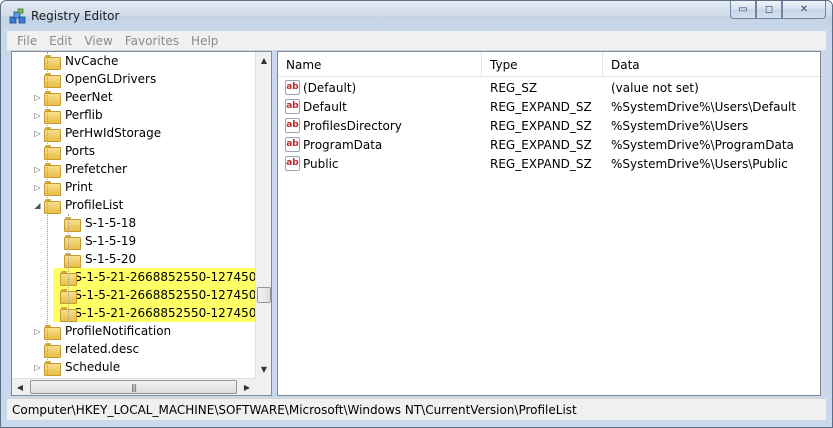 This screenshot has height=428, width=833. Describe the element at coordinates (64, 187) in the screenshot. I see `tree-item: ▷ Print` at that location.